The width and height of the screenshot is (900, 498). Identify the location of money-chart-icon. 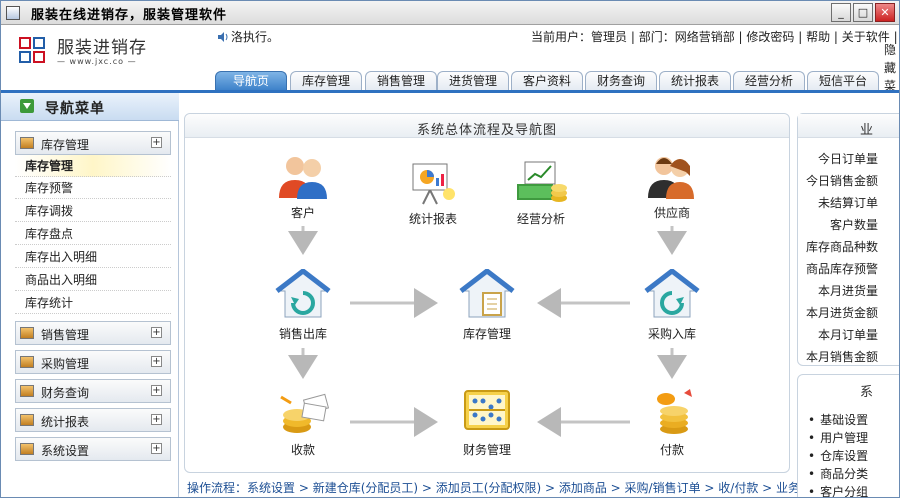
(542, 181).